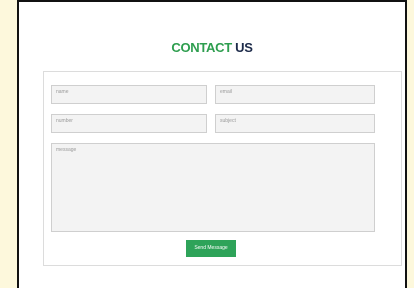 The image size is (414, 288). Describe the element at coordinates (226, 92) in the screenshot. I see `email-placeholder: email` at that location.